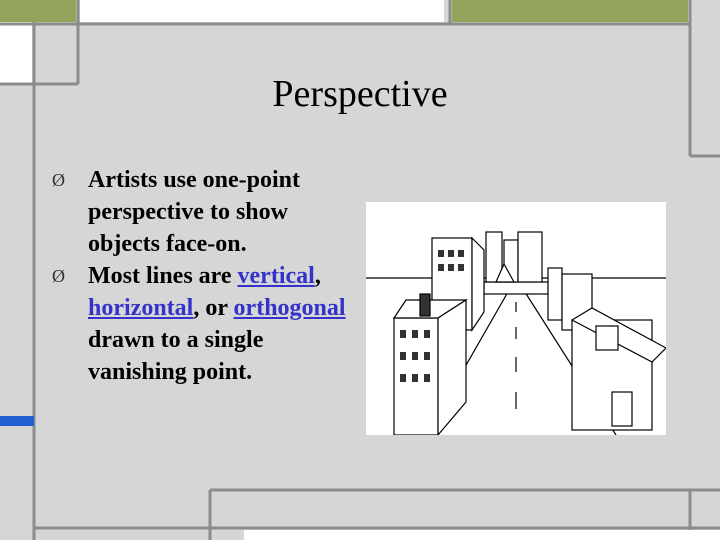 This screenshot has height=540, width=720. What do you see at coordinates (262, 11) in the screenshot?
I see `top-white-block` at bounding box center [262, 11].